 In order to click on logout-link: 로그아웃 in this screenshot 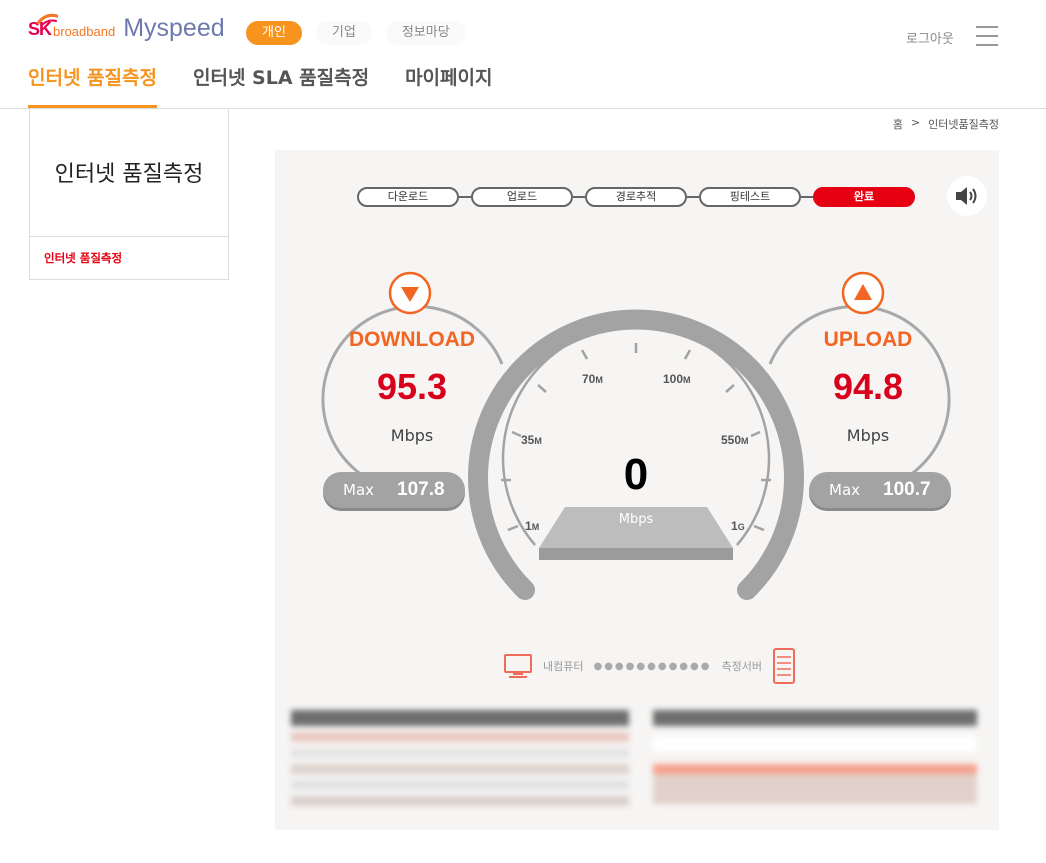, I will do `click(930, 37)`.